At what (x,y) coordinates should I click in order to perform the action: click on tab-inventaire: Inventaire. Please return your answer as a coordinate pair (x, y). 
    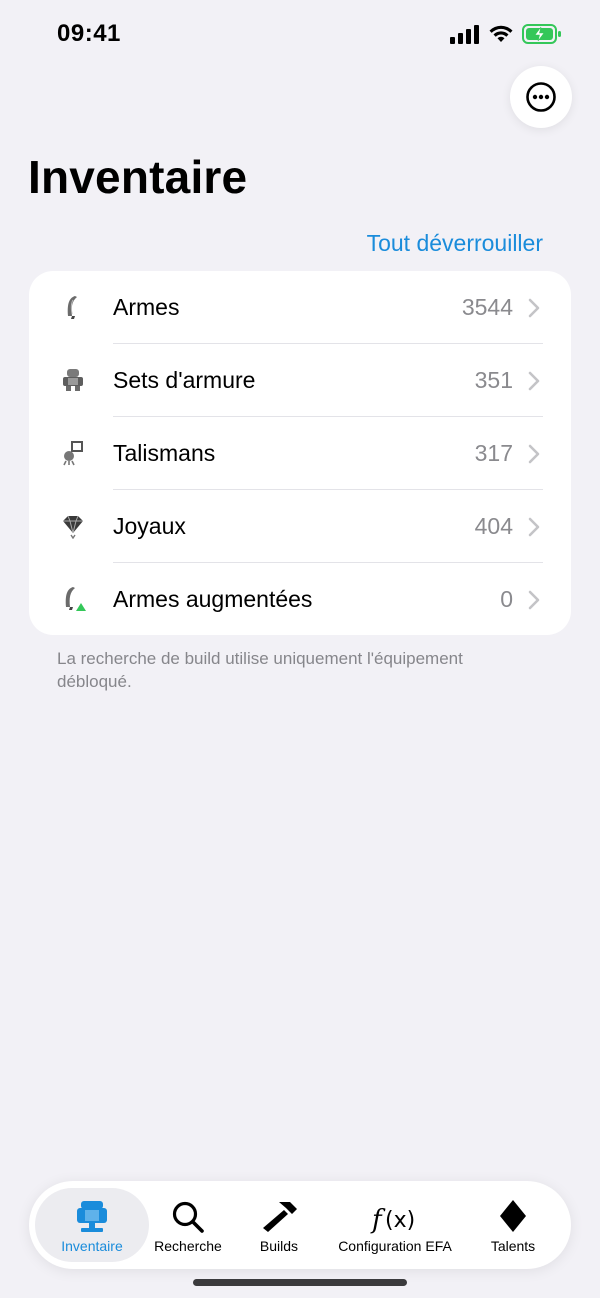
    Looking at the image, I should click on (92, 1225).